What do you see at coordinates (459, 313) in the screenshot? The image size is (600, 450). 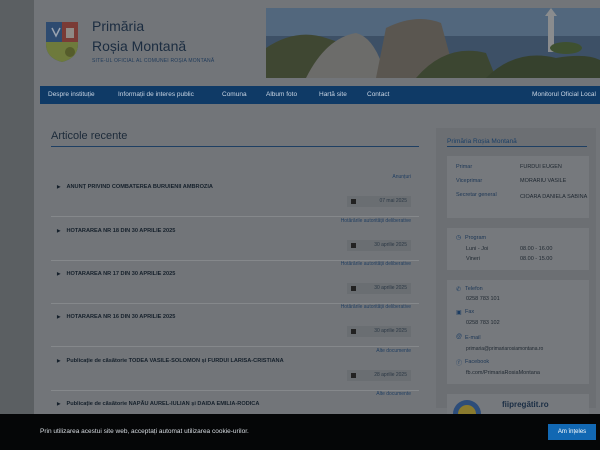 I see `fax-icon: ▣` at bounding box center [459, 313].